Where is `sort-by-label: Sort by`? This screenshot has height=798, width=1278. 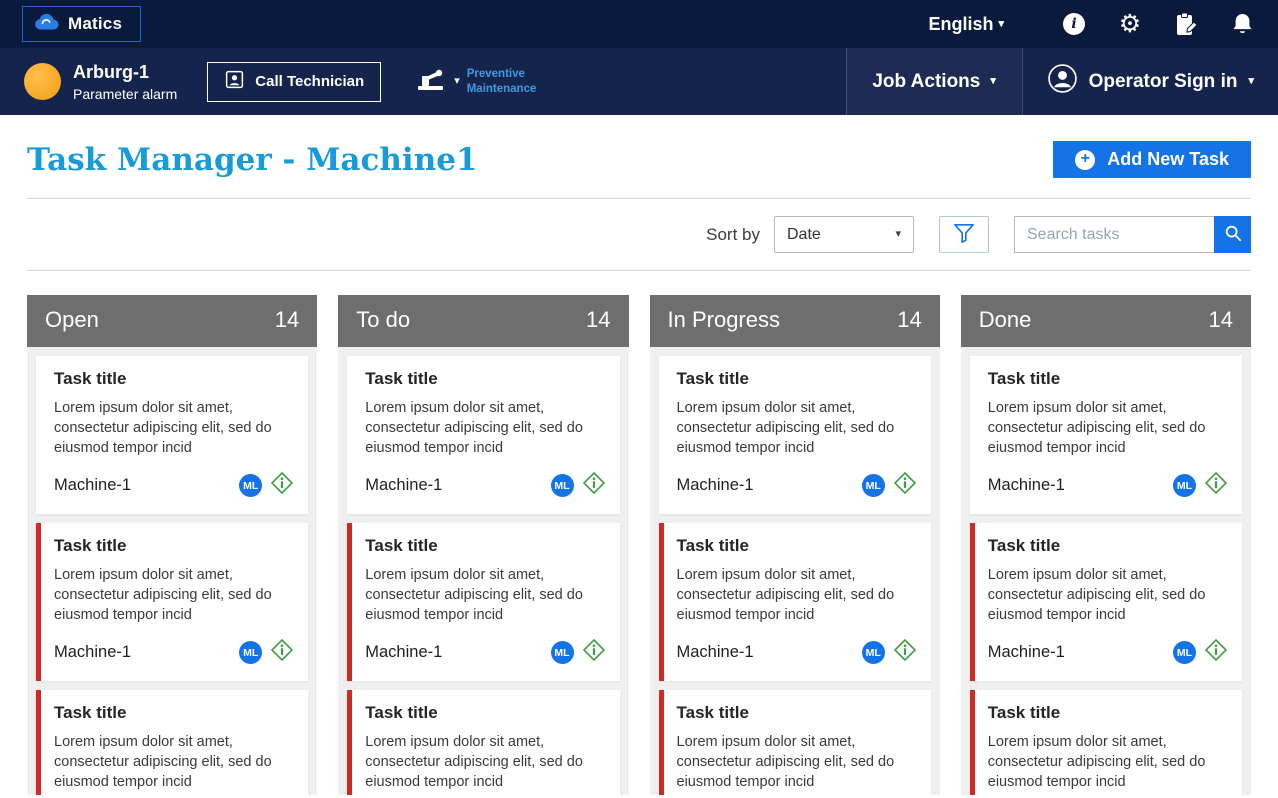 sort-by-label: Sort by is located at coordinates (733, 234).